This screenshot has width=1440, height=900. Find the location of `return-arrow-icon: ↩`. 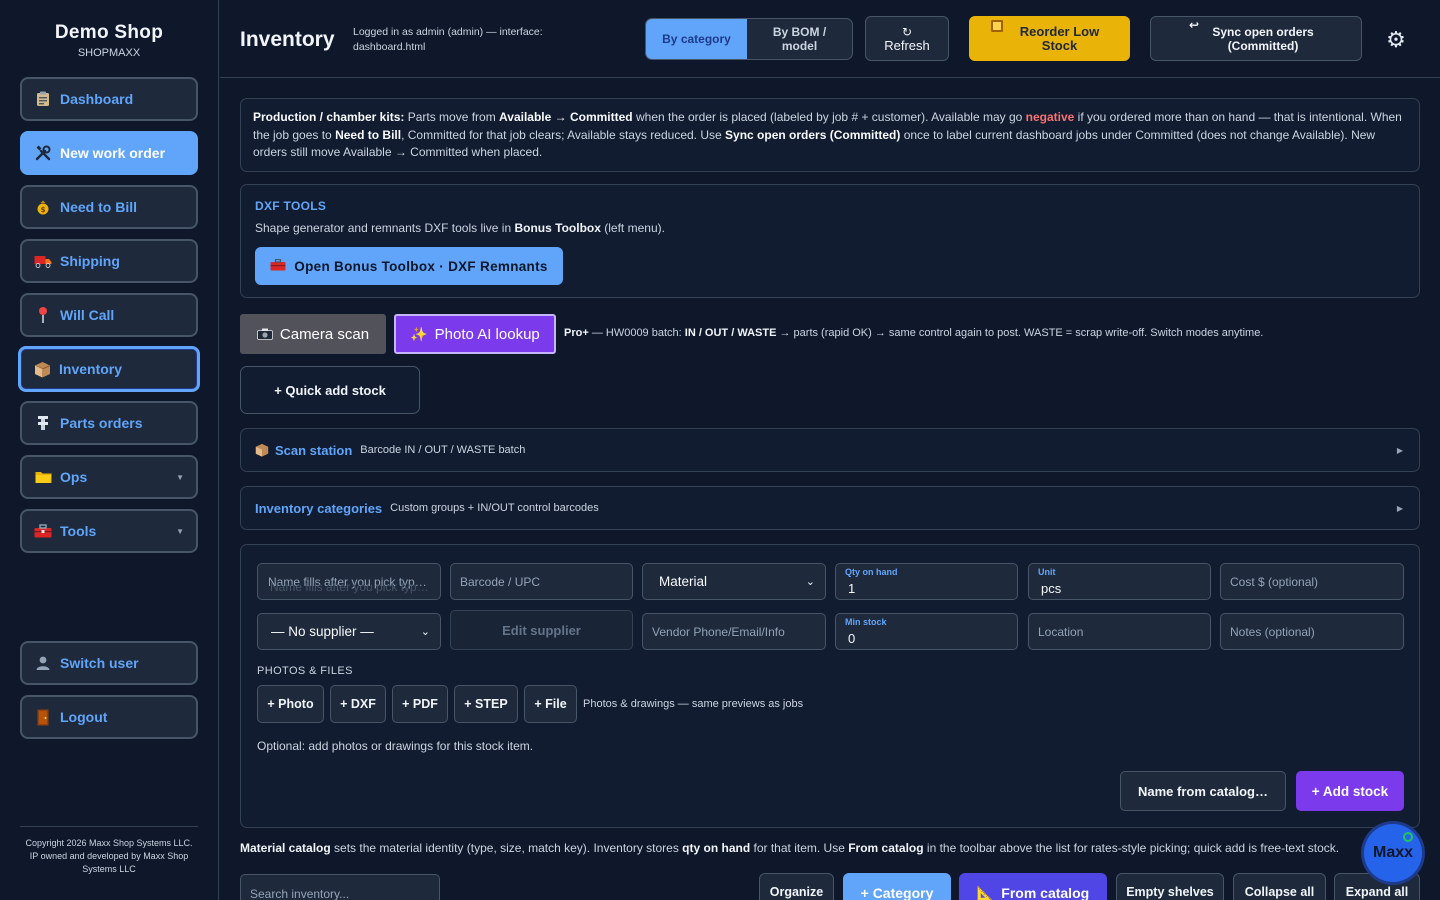

return-arrow-icon: ↩ is located at coordinates (1194, 25).